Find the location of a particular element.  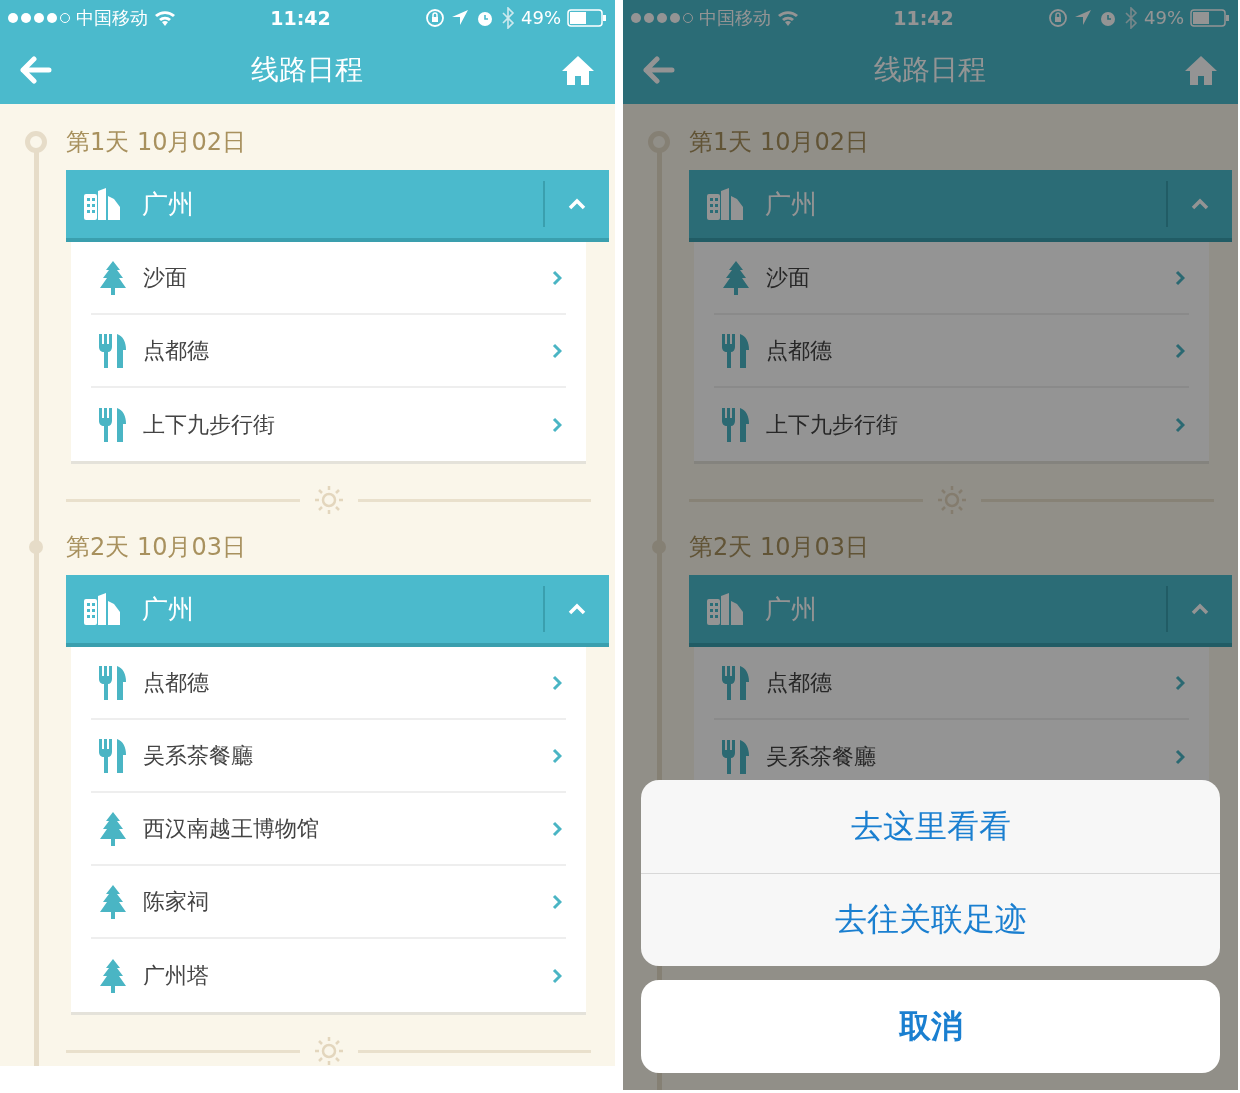

place-item: 广州塔 is located at coordinates (328, 975).